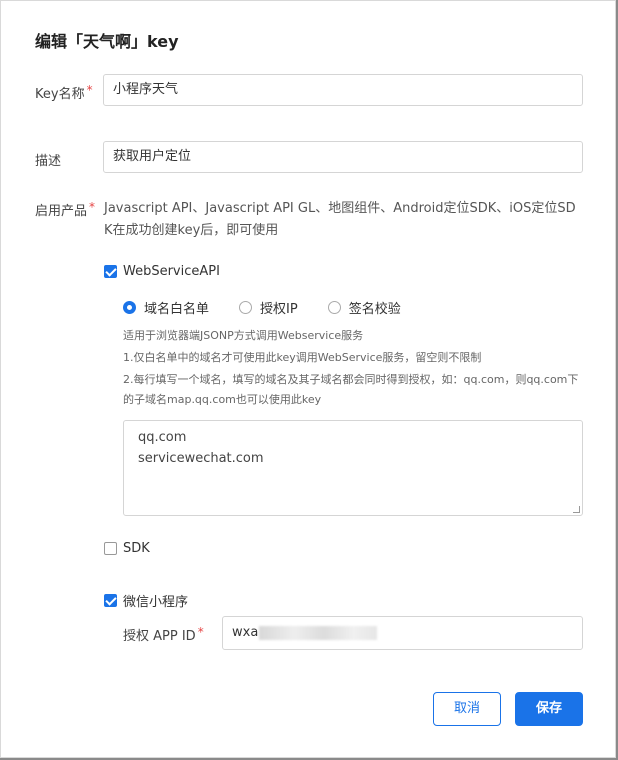 The image size is (618, 760). Describe the element at coordinates (245, 632) in the screenshot. I see `appid-value: wxa` at that location.